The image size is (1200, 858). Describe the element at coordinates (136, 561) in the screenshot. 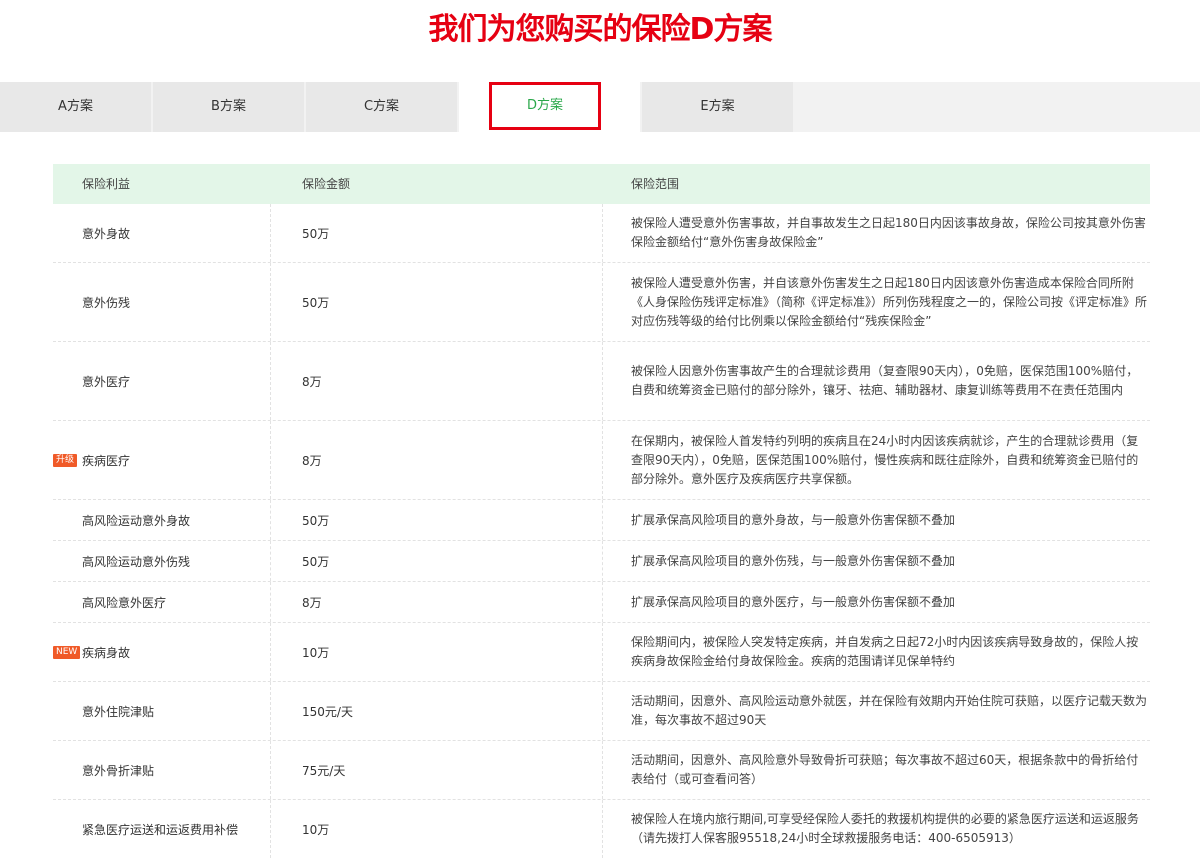

I see `benefit-label: 高风险运动意外伤残` at that location.